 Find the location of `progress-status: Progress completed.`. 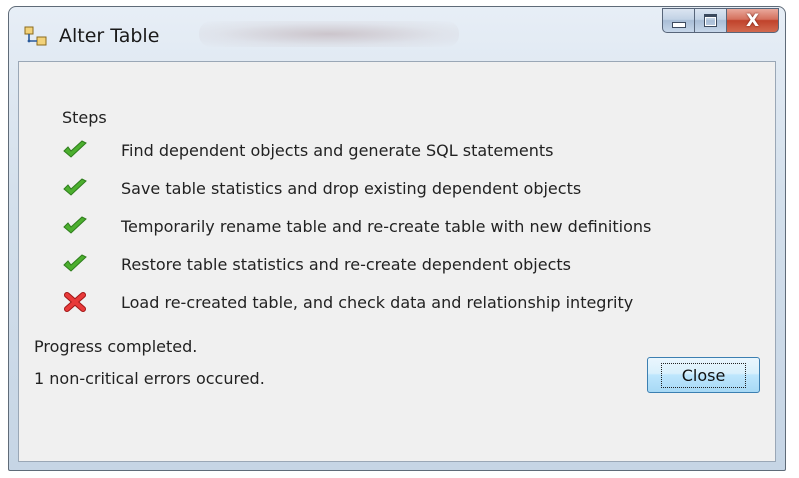

progress-status: Progress completed. is located at coordinates (116, 346).